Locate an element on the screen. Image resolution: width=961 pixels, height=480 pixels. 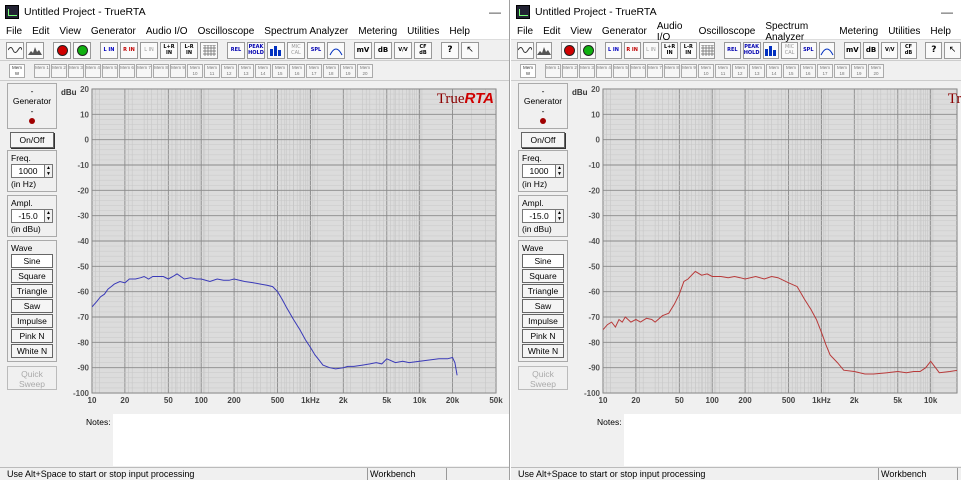
menu-file: File is located at coordinates (525, 31).